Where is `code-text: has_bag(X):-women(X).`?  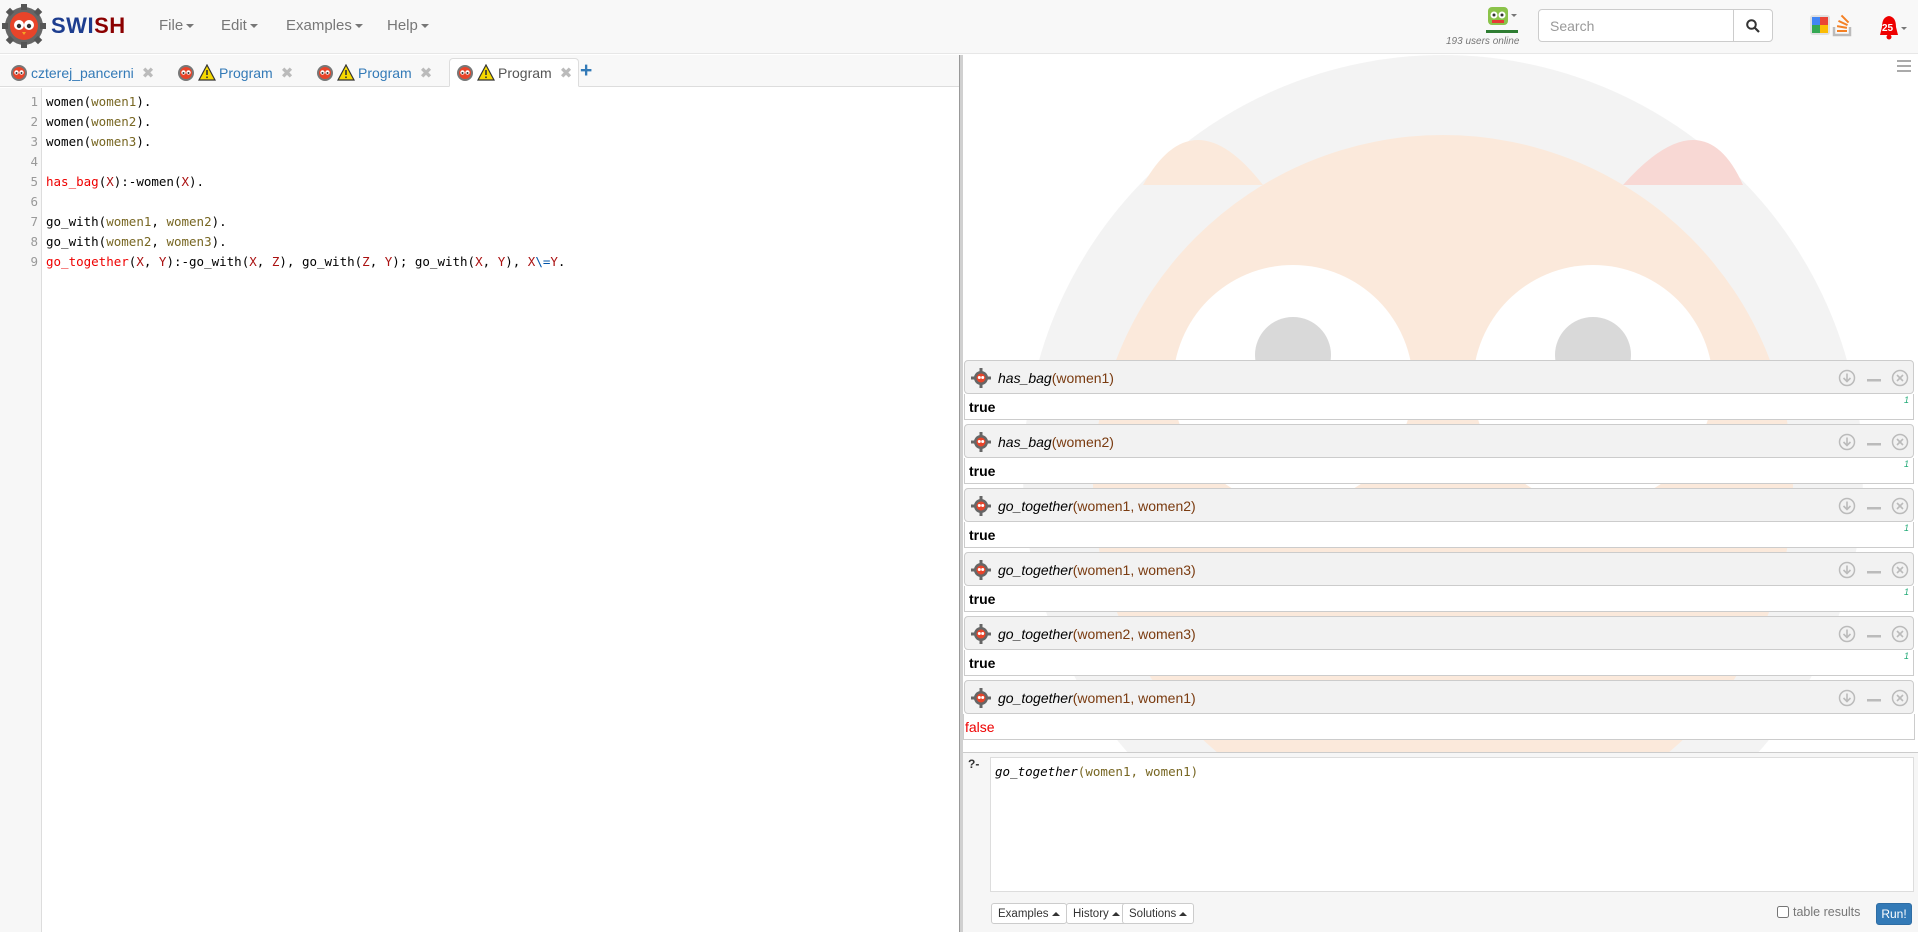 code-text: has_bag(X):-women(X). is located at coordinates (125, 181).